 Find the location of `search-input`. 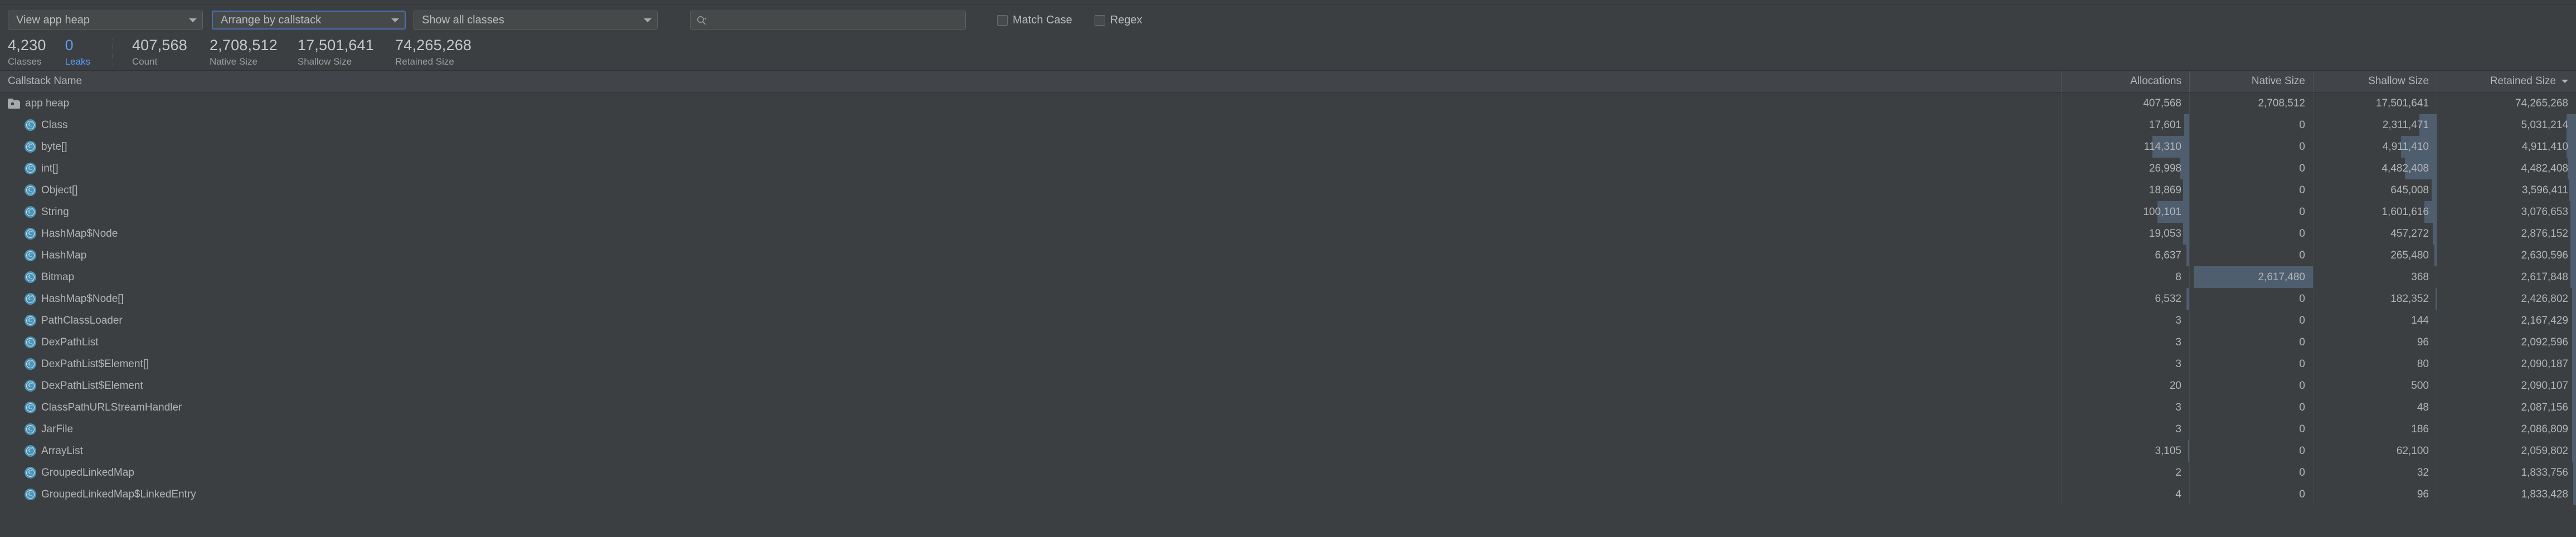

search-input is located at coordinates (834, 20).